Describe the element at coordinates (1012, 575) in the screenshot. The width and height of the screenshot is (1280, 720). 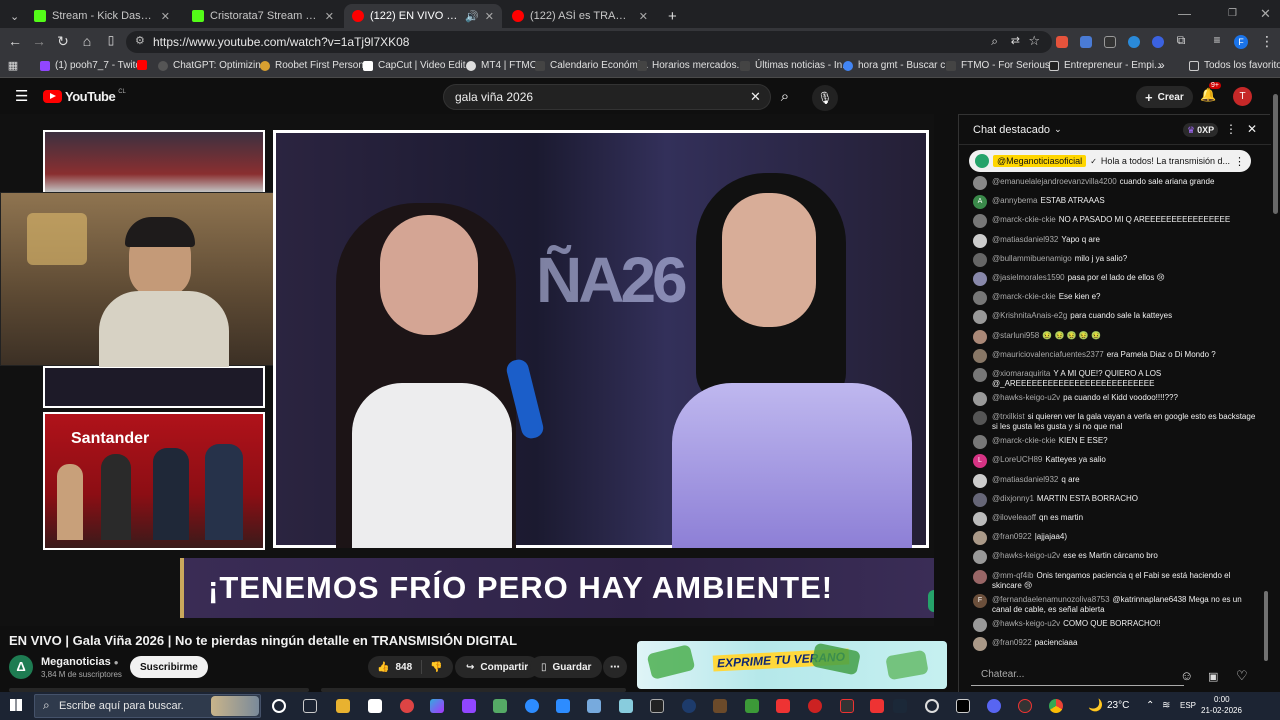
I see `chat-author: @mm-qf4ib` at that location.